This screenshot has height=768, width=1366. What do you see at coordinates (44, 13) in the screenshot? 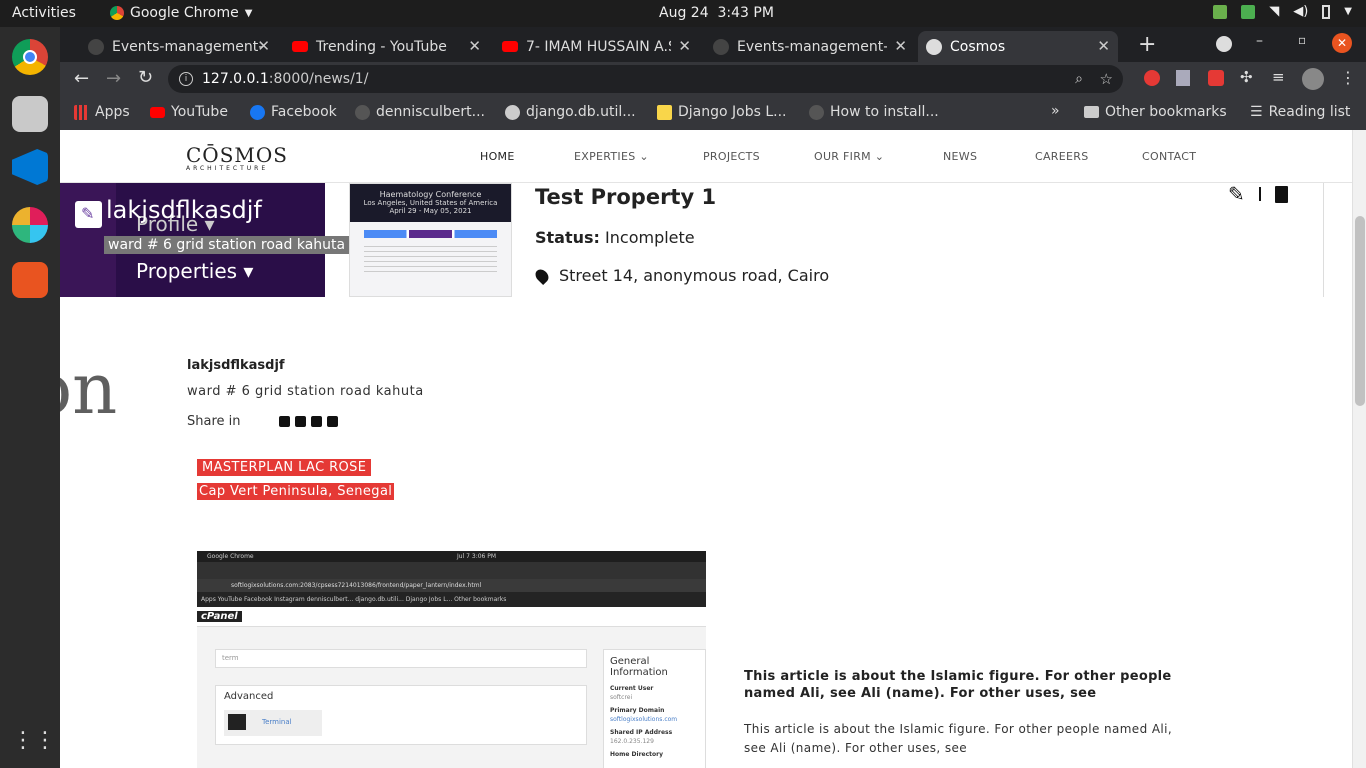
I see `activities-button: Activities` at bounding box center [44, 13].